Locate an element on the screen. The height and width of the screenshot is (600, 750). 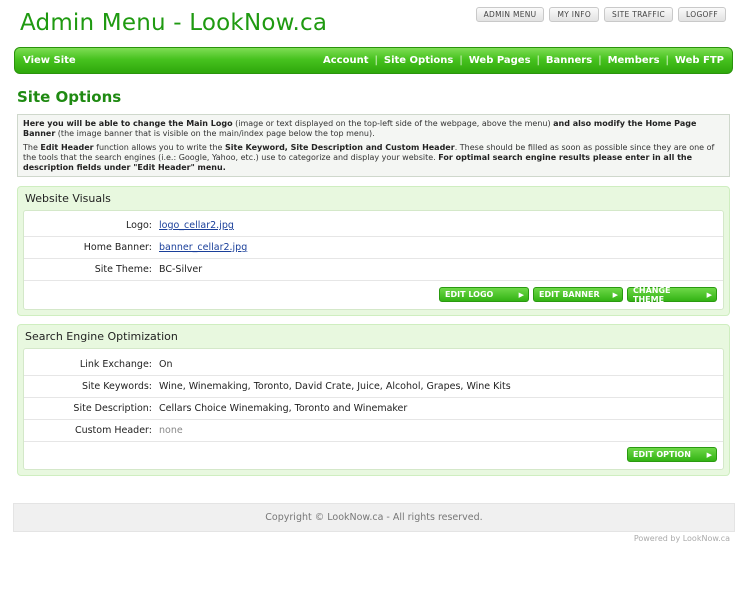
row-label: Site Keywords: is located at coordinates (117, 386).